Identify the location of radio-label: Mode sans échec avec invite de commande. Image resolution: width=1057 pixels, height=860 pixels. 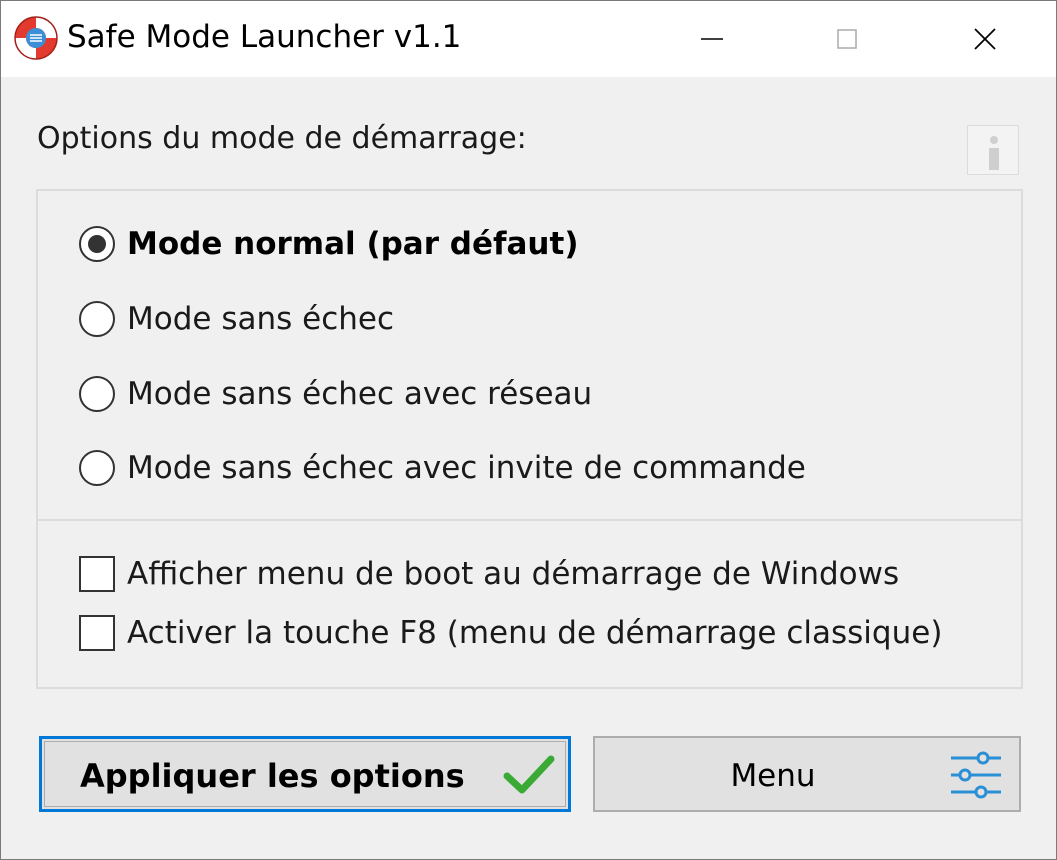
(466, 468).